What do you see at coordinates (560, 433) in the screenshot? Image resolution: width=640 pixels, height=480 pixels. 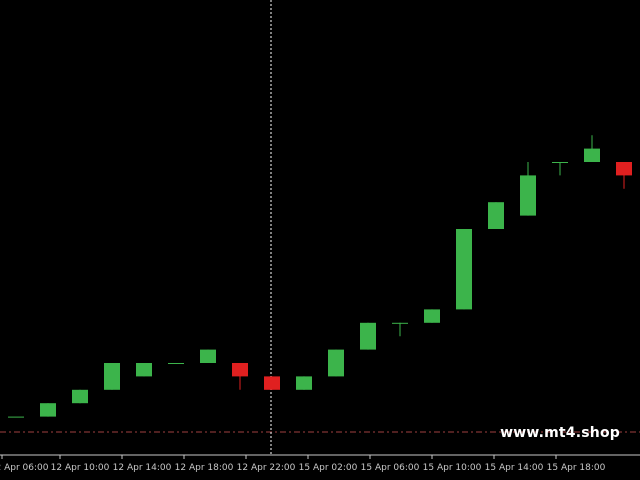 I see `watermark-text: www.mt4.shop` at bounding box center [560, 433].